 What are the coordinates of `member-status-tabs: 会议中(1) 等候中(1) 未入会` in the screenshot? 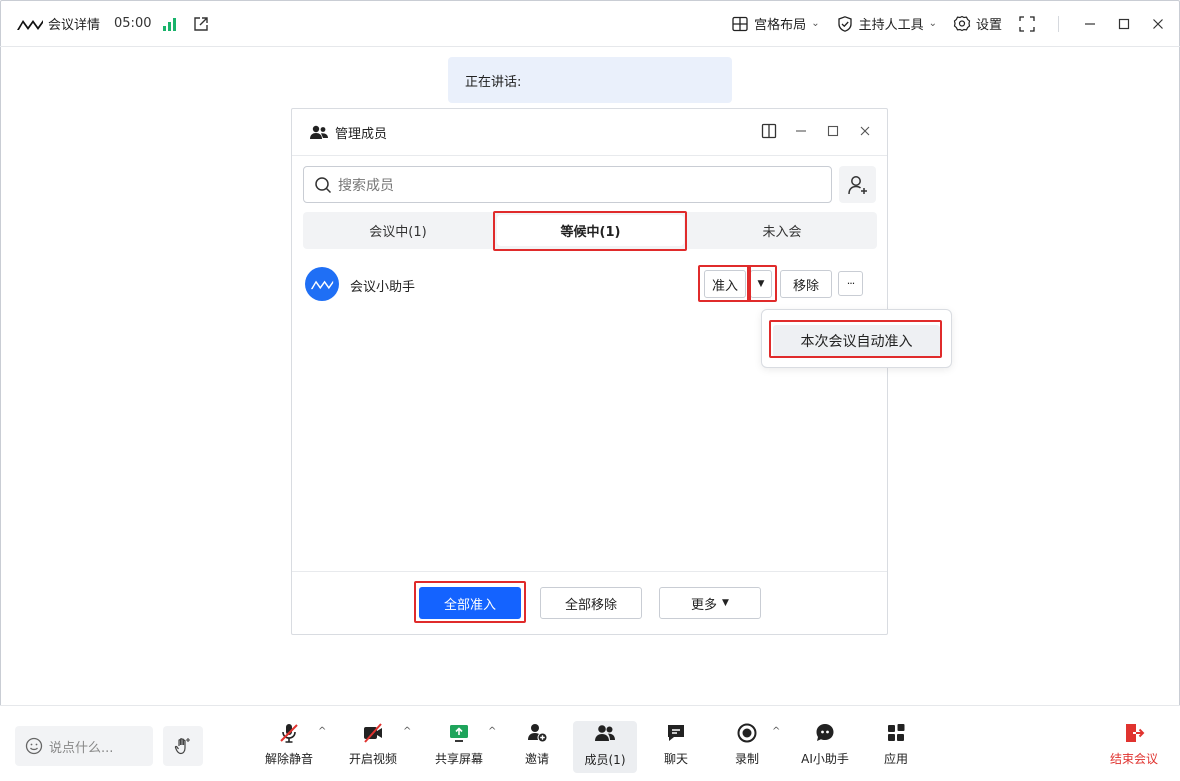 It's located at (590, 230).